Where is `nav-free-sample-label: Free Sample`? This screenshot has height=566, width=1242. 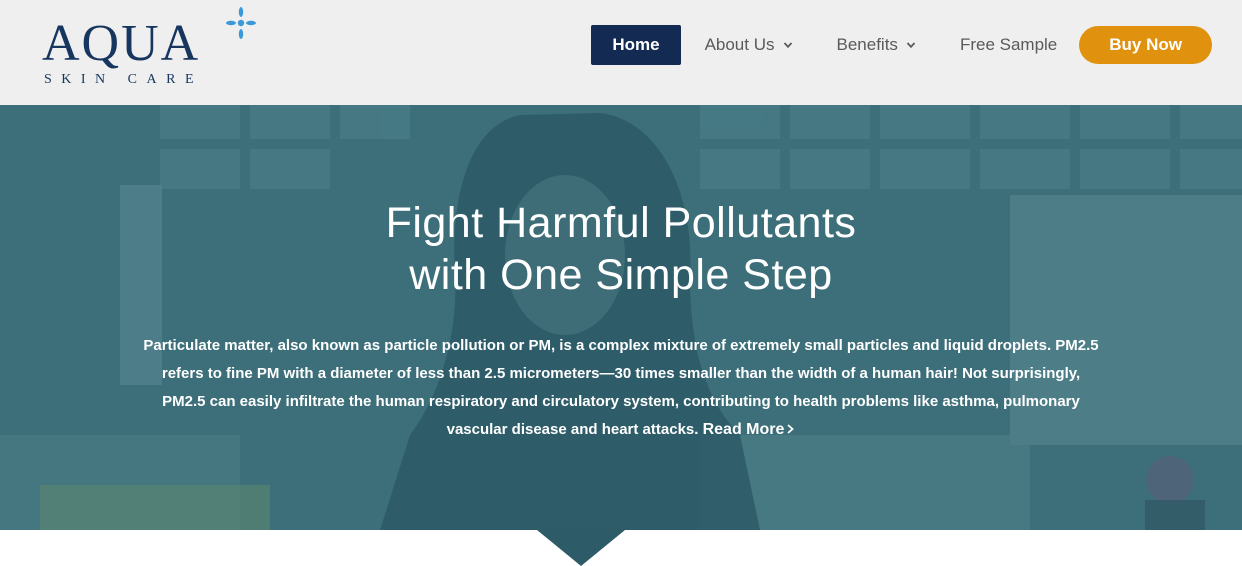 nav-free-sample-label: Free Sample is located at coordinates (1008, 44).